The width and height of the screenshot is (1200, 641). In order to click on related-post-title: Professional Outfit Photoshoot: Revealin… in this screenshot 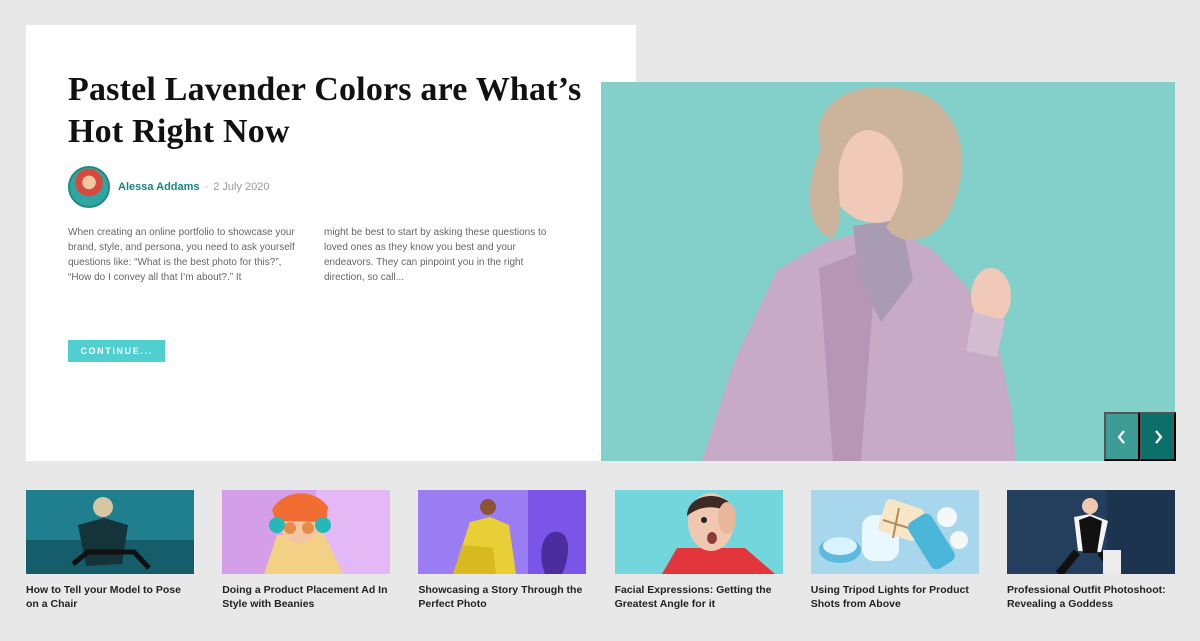, I will do `click(1091, 597)`.